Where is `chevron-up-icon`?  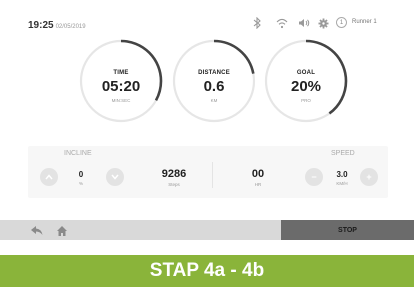 chevron-up-icon is located at coordinates (49, 177).